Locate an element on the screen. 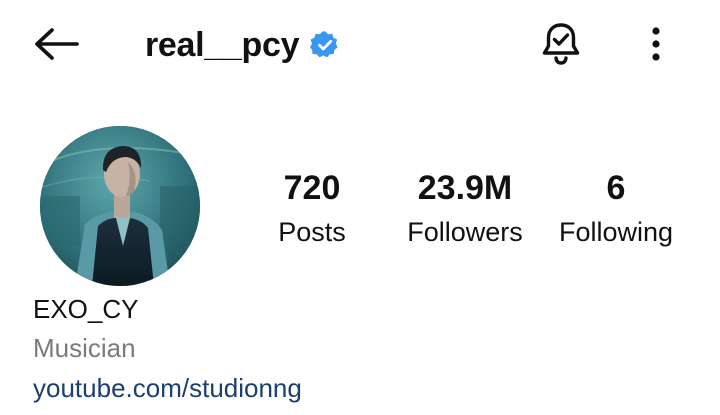 This screenshot has height=415, width=720. posts-stat: 720 Posts is located at coordinates (312, 209).